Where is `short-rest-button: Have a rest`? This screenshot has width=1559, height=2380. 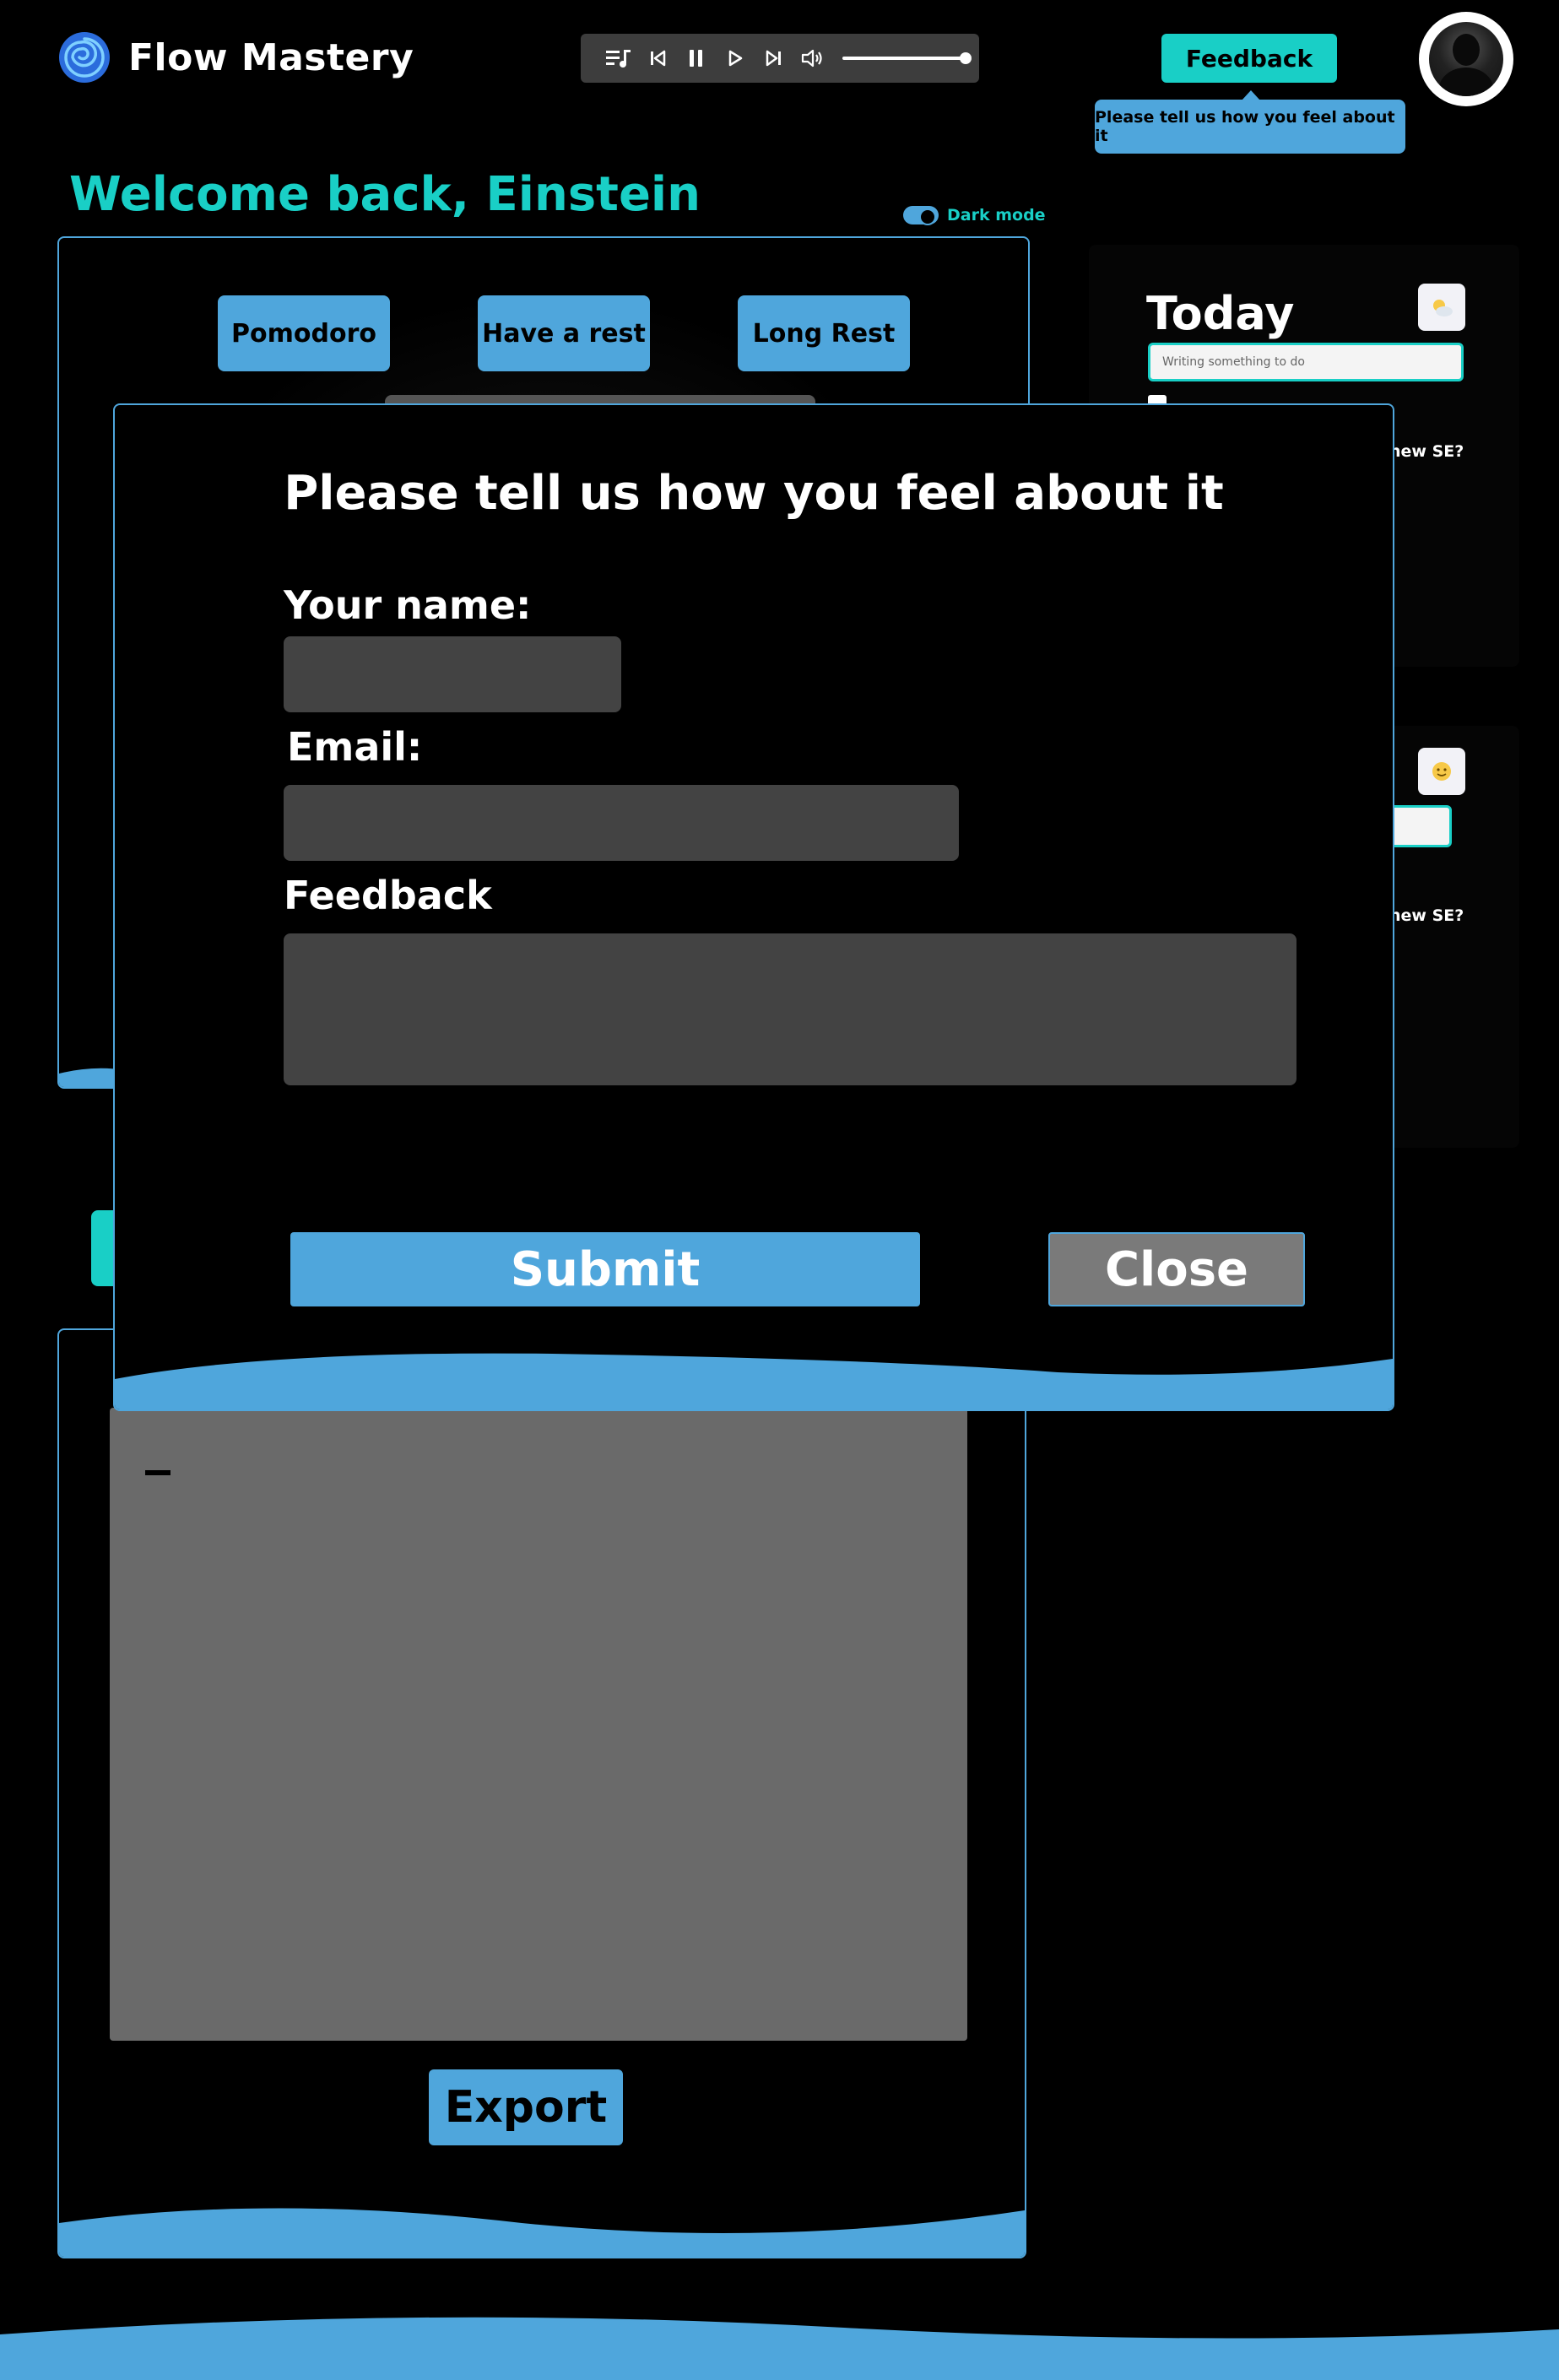
short-rest-button: Have a rest is located at coordinates (564, 333).